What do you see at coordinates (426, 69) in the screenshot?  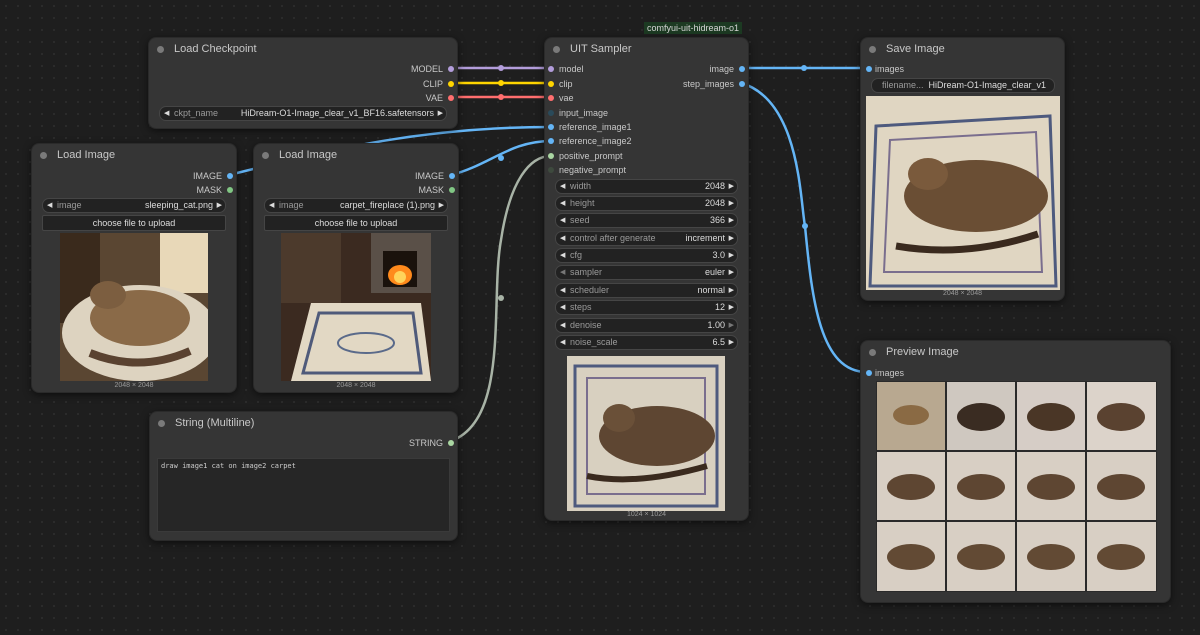 I see `output-model: MODEL` at bounding box center [426, 69].